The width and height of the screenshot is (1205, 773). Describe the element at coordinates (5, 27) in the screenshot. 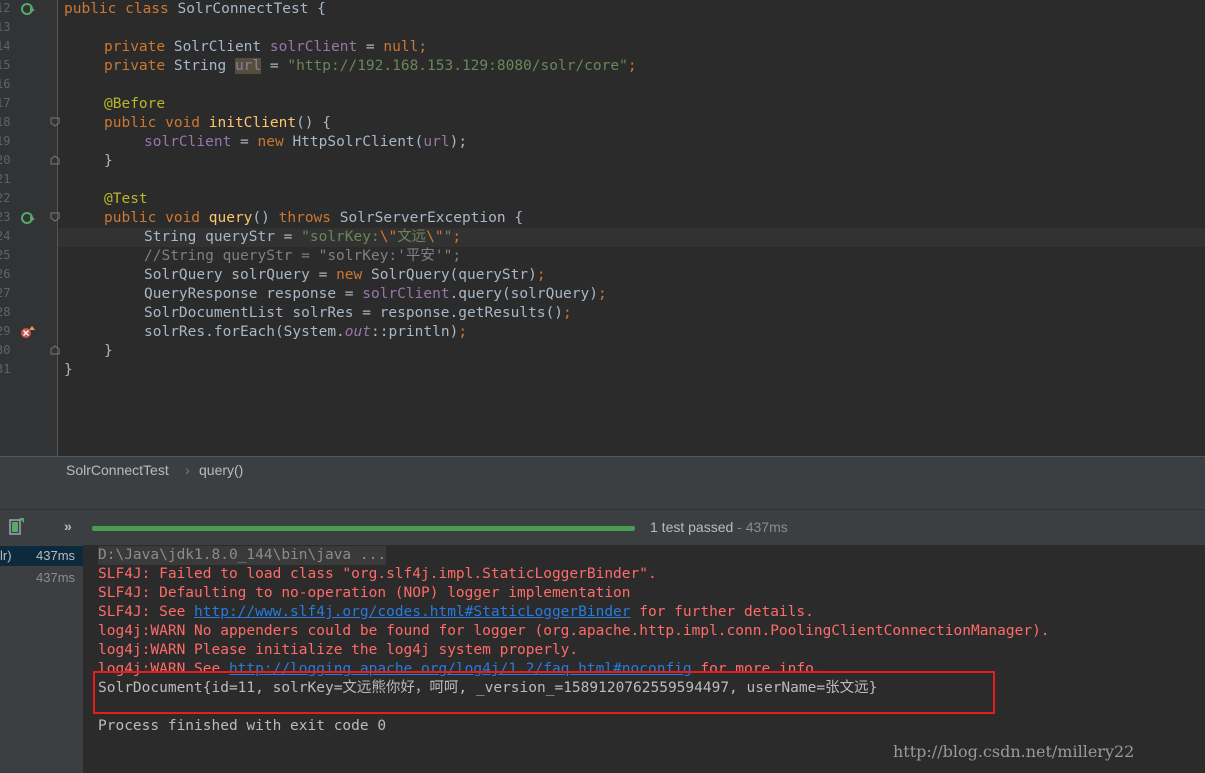

I see `line-number: 13` at that location.